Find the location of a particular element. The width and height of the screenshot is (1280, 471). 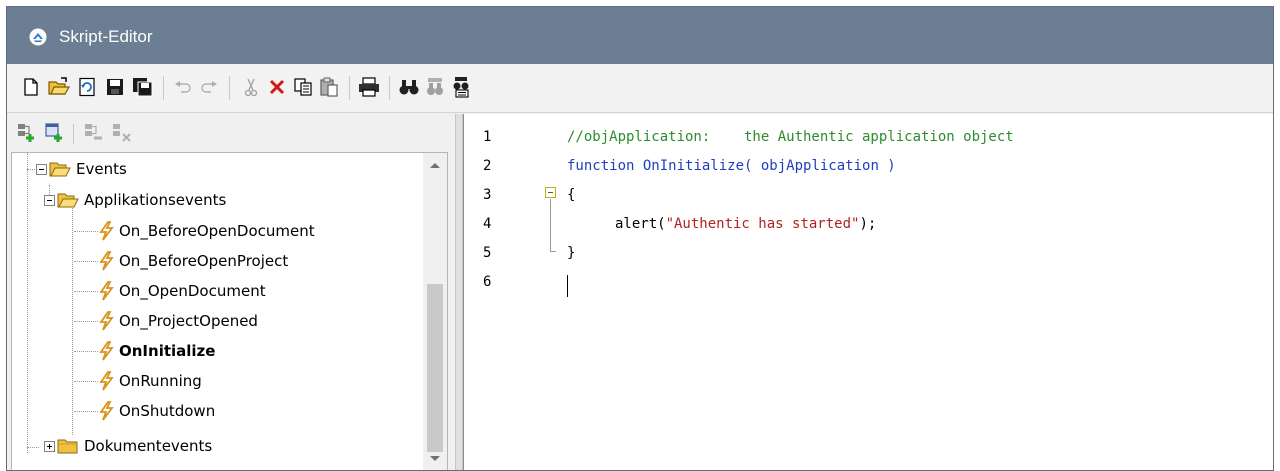

reload-button is located at coordinates (87, 87).